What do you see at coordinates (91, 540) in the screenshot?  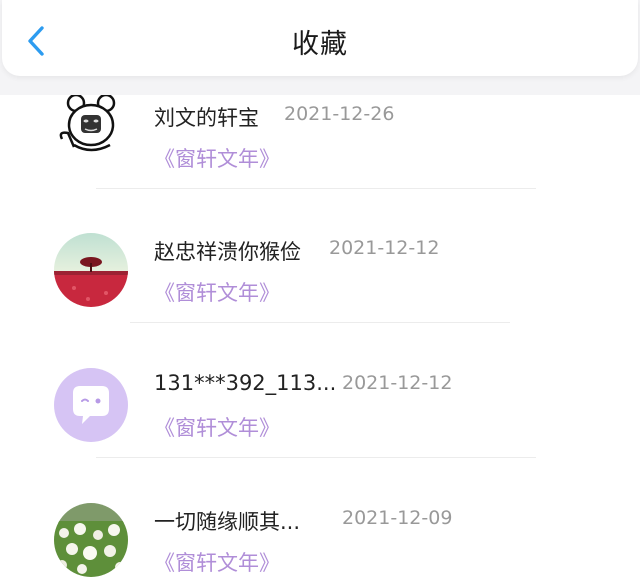 I see `dandelion-field-avatar` at bounding box center [91, 540].